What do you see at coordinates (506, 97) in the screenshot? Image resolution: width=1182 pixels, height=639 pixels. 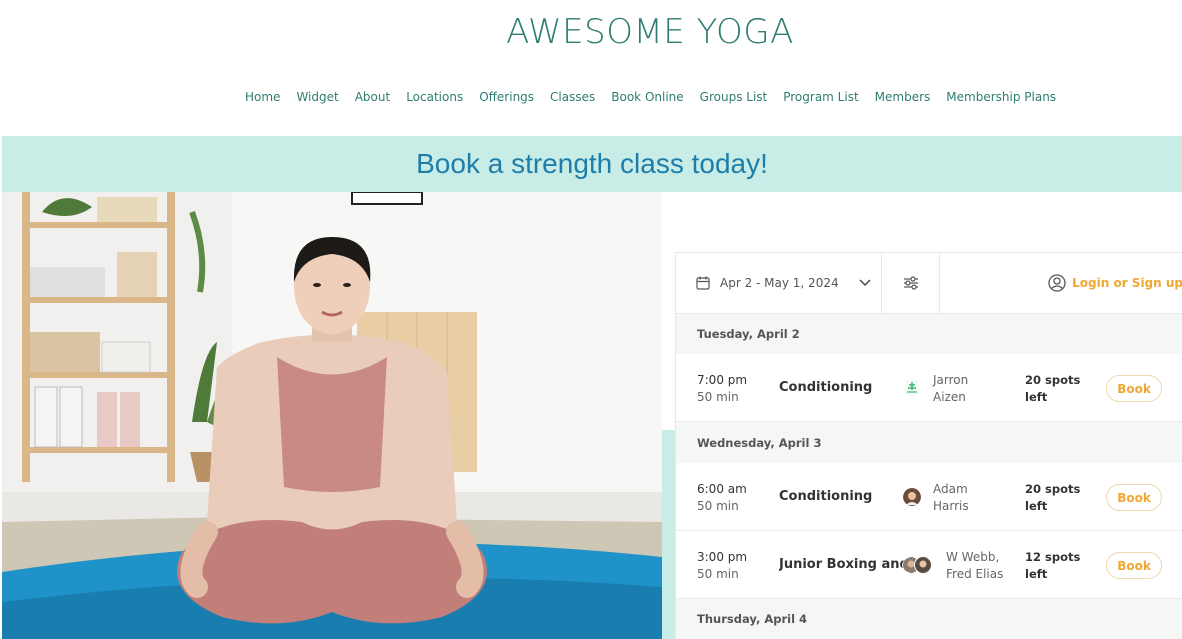 I see `nav-offerings: Offerings` at bounding box center [506, 97].